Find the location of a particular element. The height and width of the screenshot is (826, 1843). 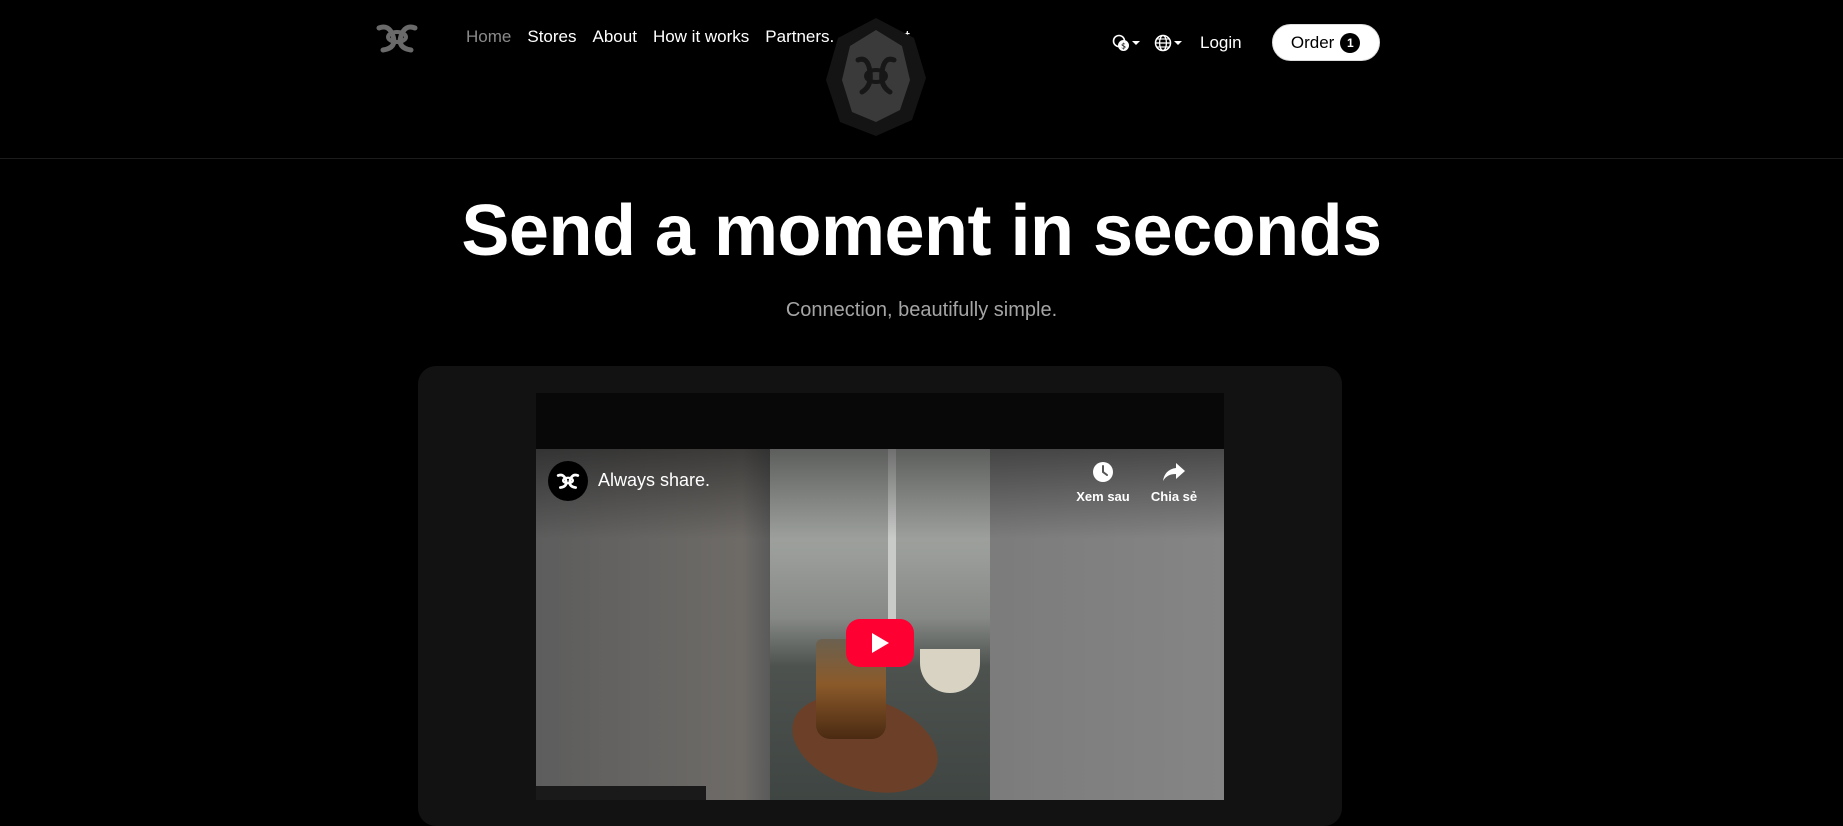

nav-home-link: Home is located at coordinates (488, 37).